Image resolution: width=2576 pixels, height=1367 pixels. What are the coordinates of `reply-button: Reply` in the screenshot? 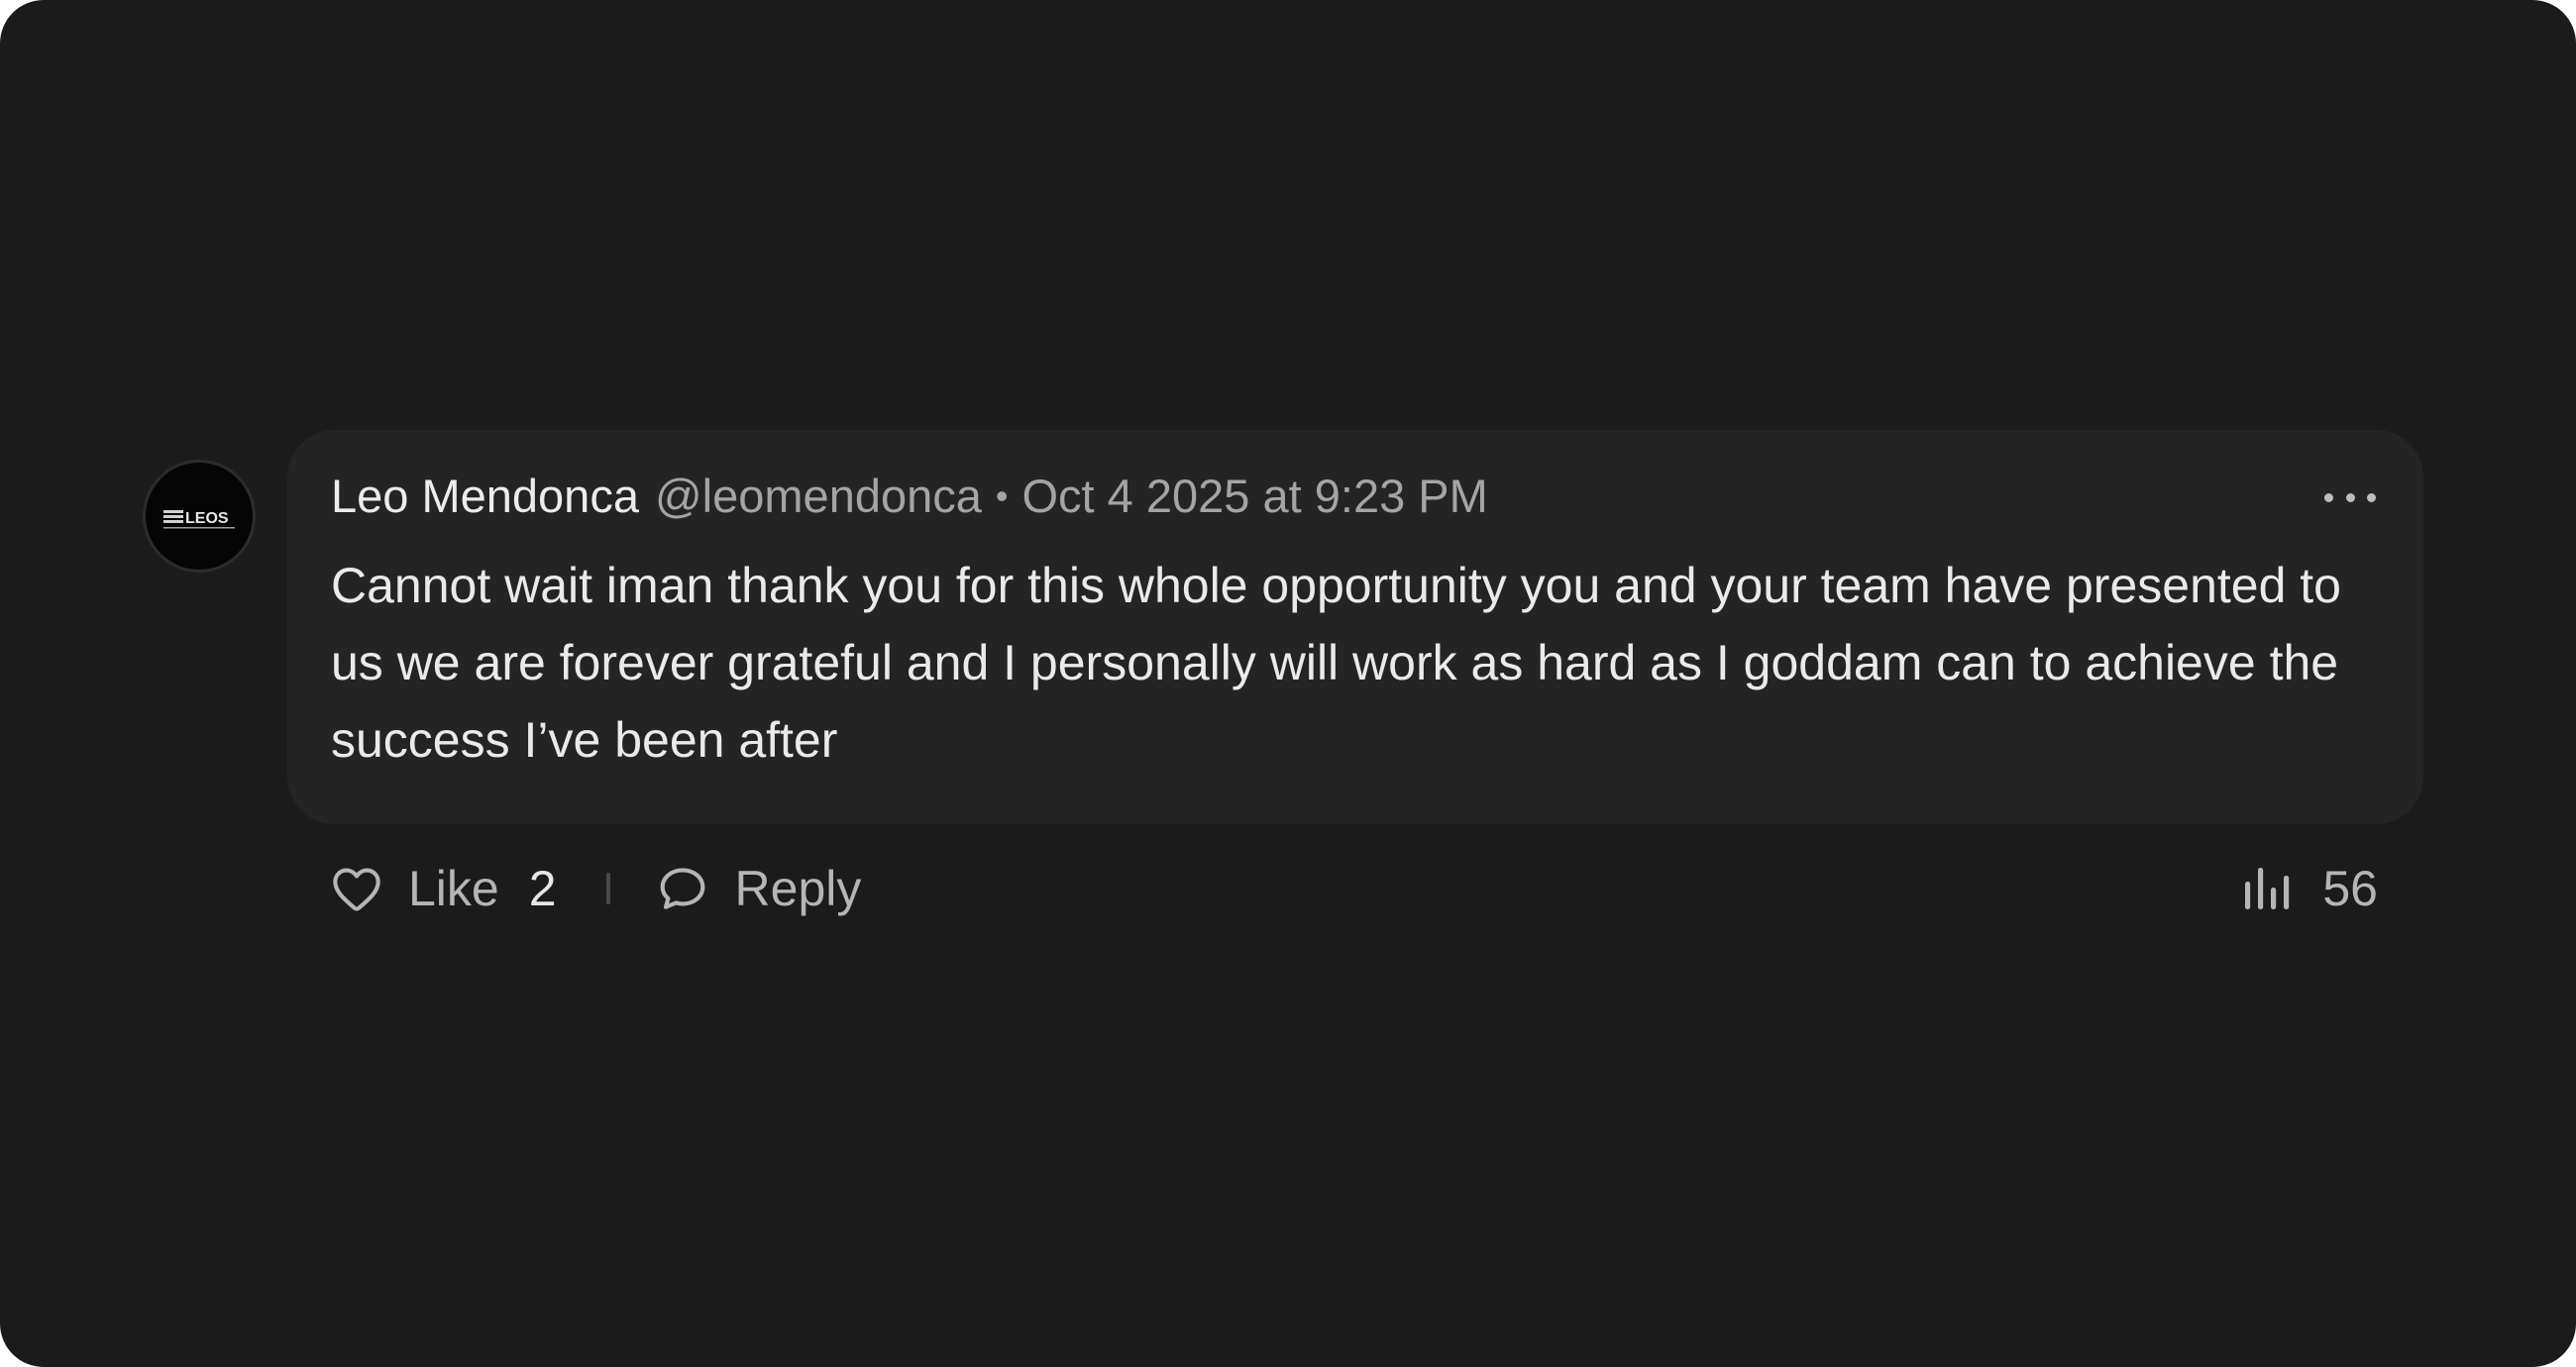 It's located at (759, 888).